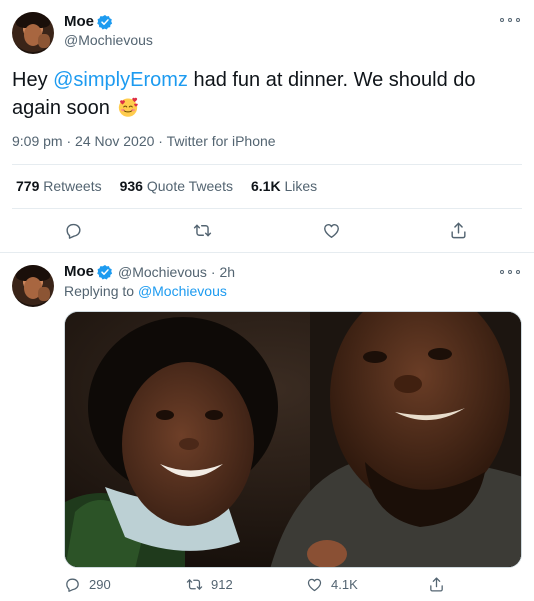  I want to click on reply-button: 290, so click(87, 584).